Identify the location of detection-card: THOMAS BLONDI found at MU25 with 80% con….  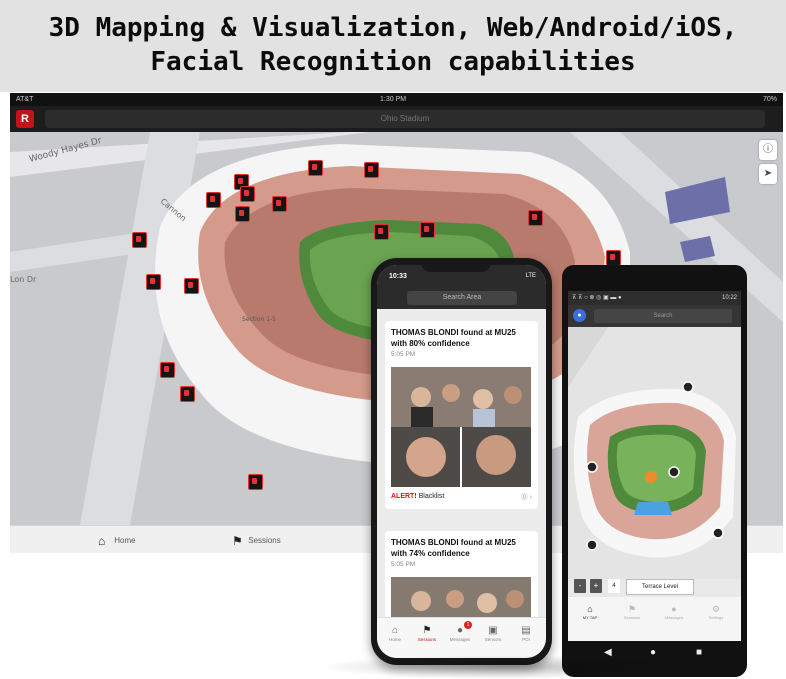
(461, 415).